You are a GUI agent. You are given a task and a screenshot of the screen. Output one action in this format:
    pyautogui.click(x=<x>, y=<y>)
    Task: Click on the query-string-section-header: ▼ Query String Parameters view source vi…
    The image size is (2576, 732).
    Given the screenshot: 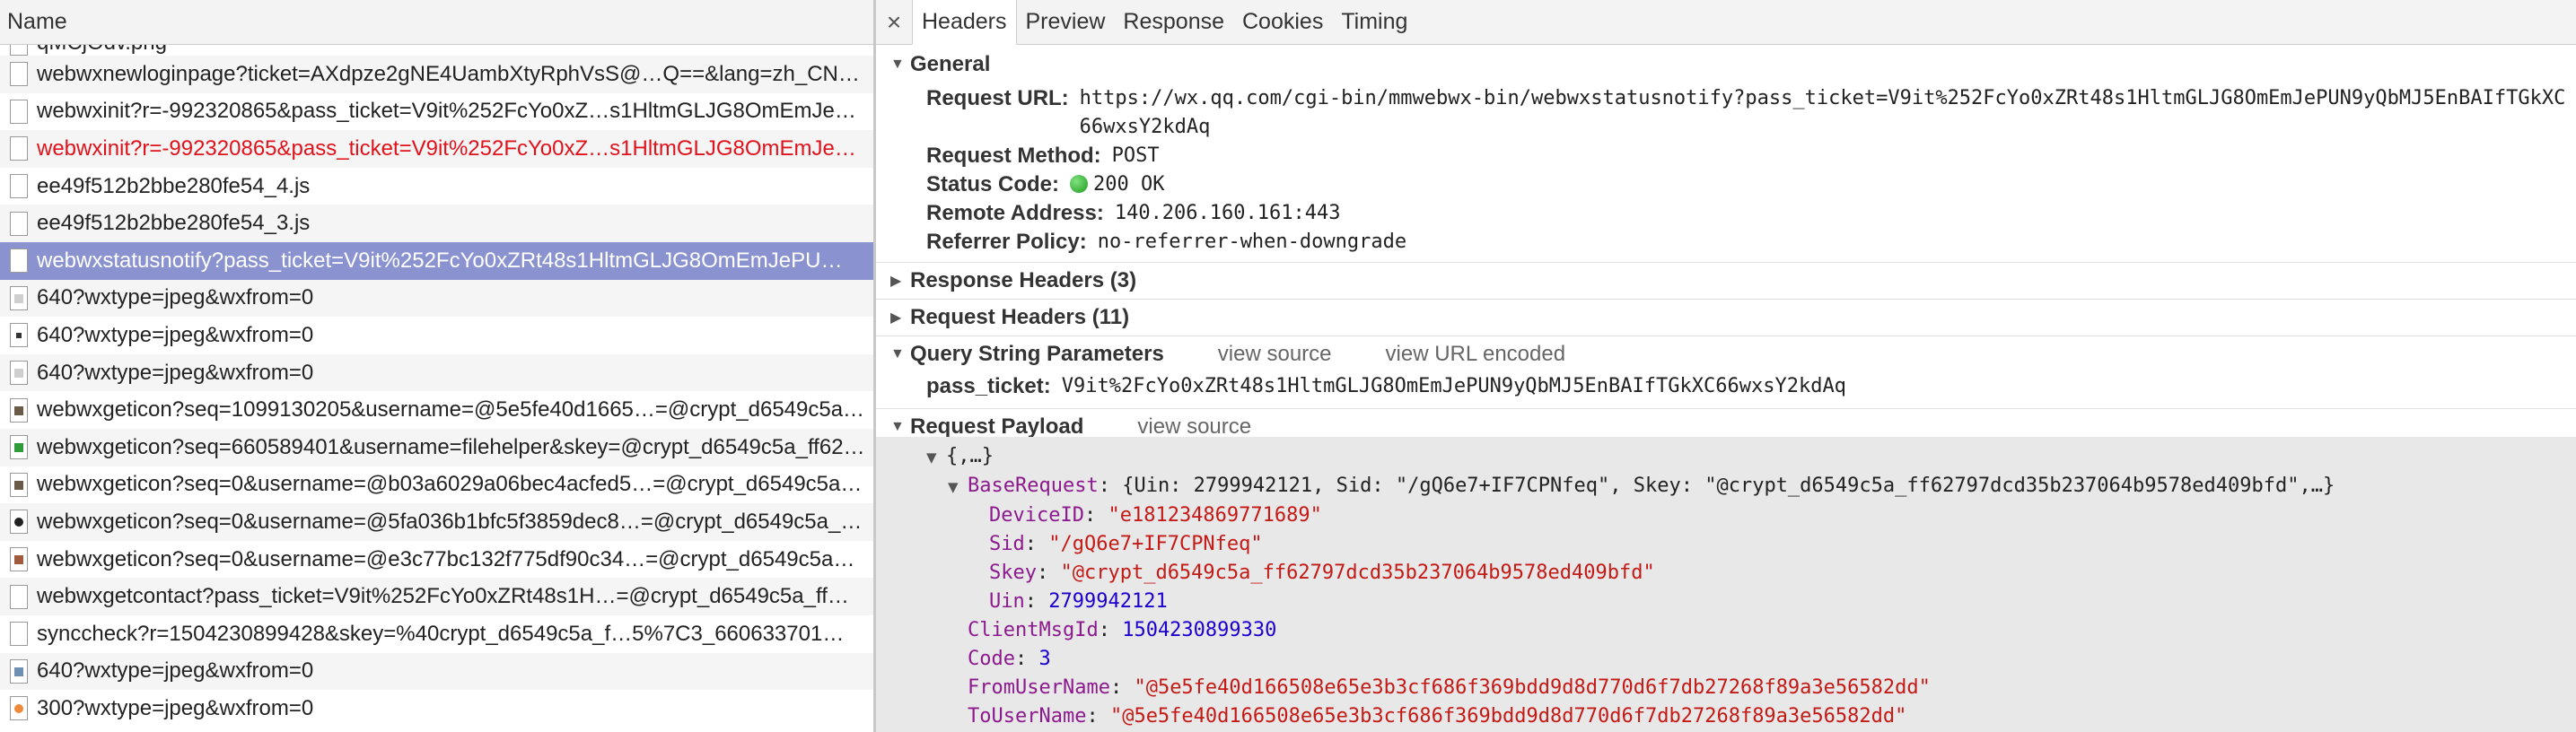 What is the action you would take?
    pyautogui.click(x=1726, y=354)
    